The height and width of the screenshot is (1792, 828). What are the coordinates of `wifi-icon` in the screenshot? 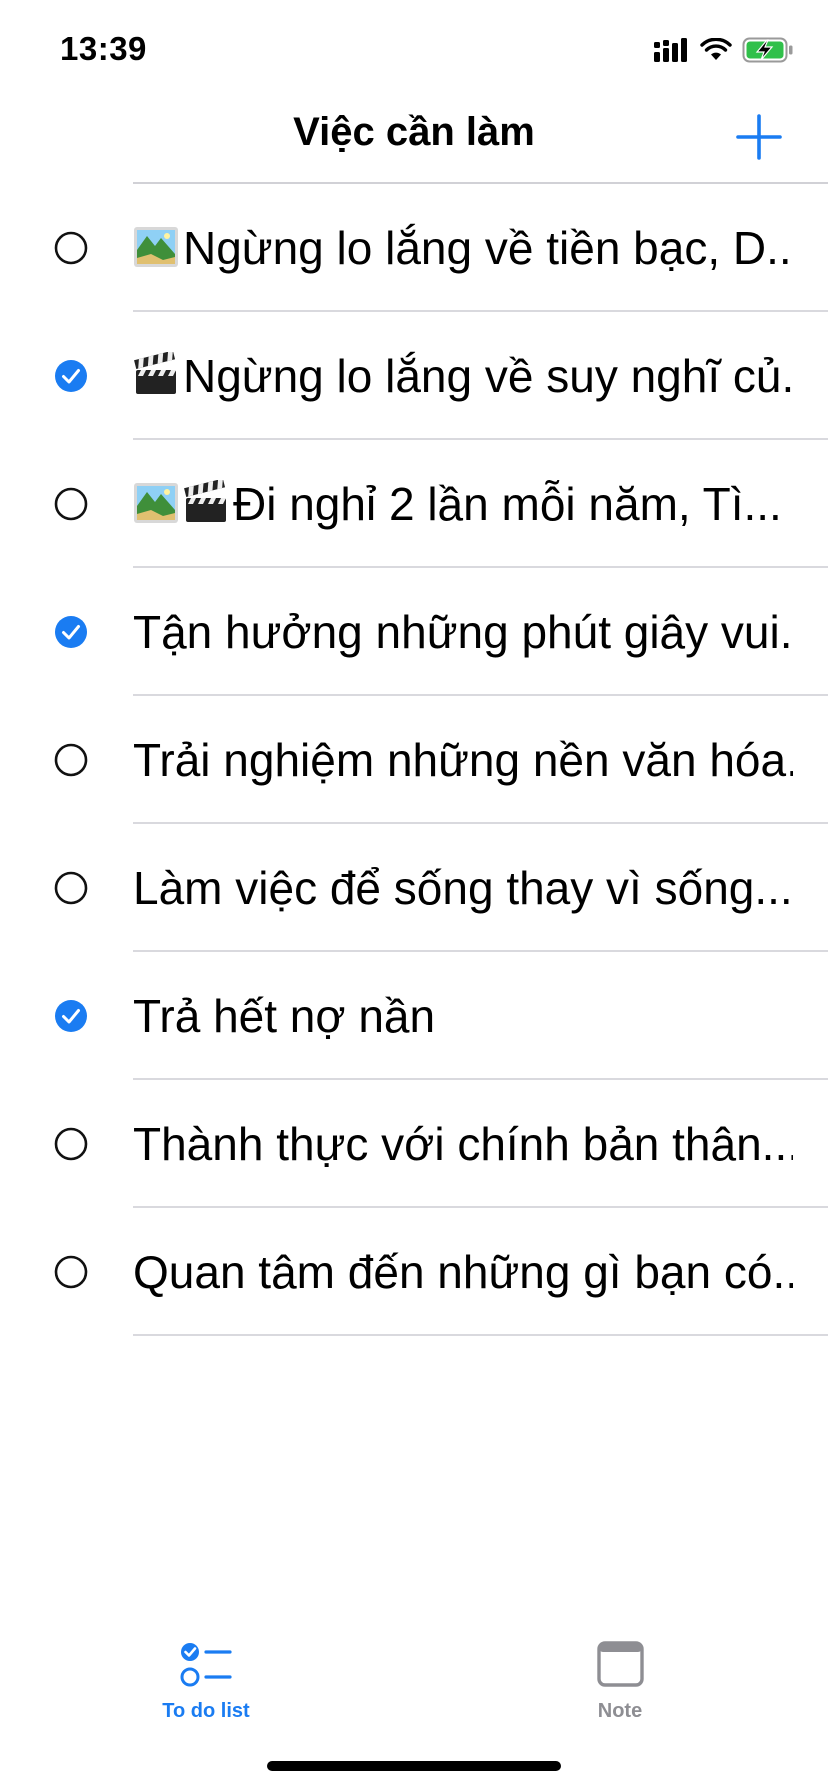 It's located at (716, 49).